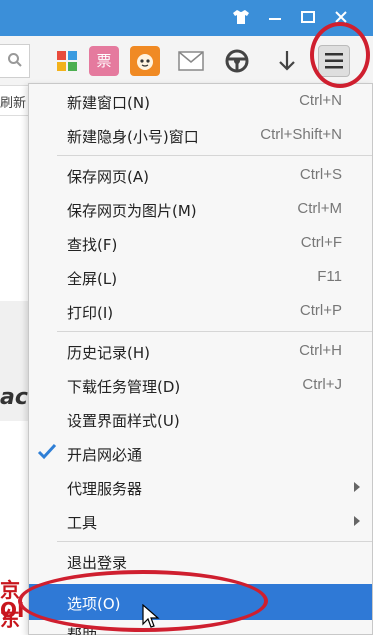  I want to click on menu-item-tools: 工具, so click(200, 521).